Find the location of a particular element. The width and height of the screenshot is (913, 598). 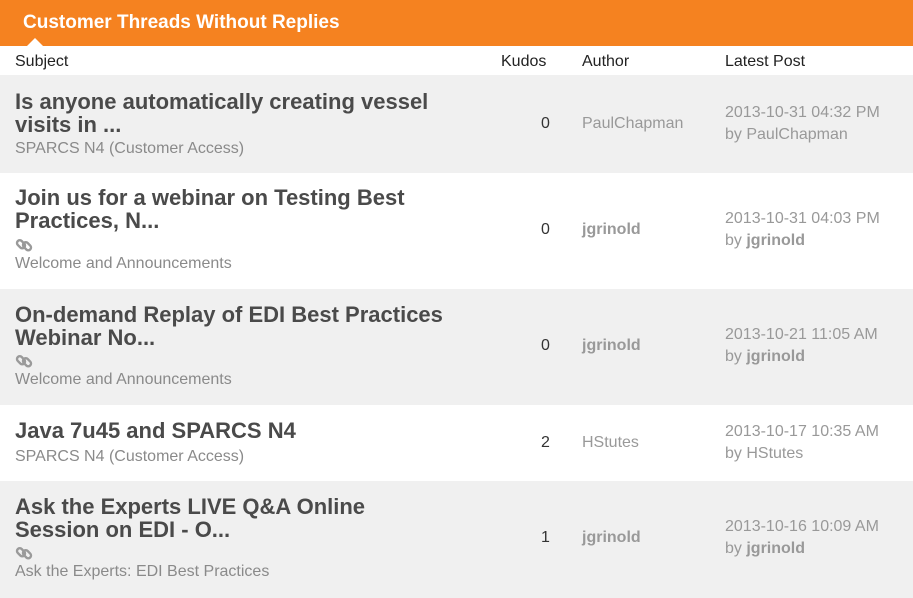

thread-author-link: HStutes is located at coordinates (610, 443).